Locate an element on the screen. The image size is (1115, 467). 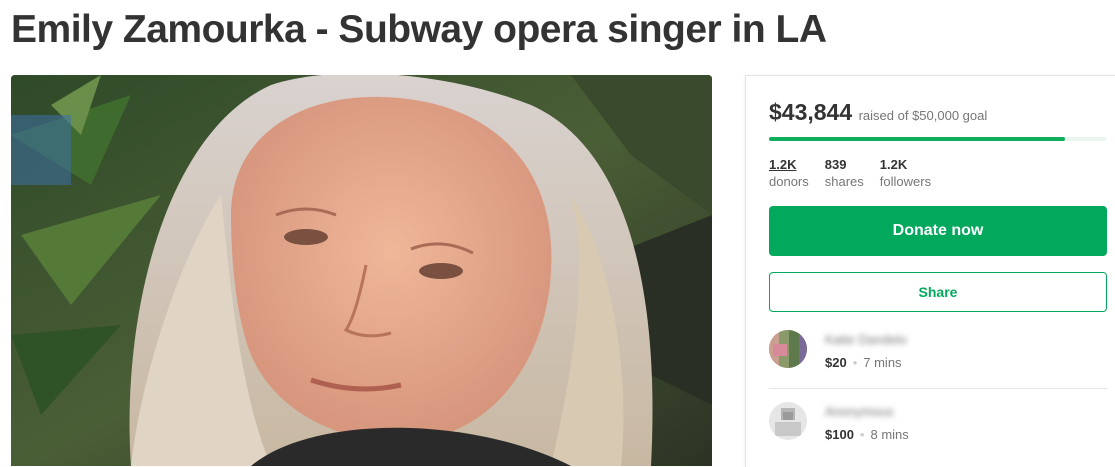
donation-item: Katie Dandelo $20 • 7 mins is located at coordinates (938, 357).